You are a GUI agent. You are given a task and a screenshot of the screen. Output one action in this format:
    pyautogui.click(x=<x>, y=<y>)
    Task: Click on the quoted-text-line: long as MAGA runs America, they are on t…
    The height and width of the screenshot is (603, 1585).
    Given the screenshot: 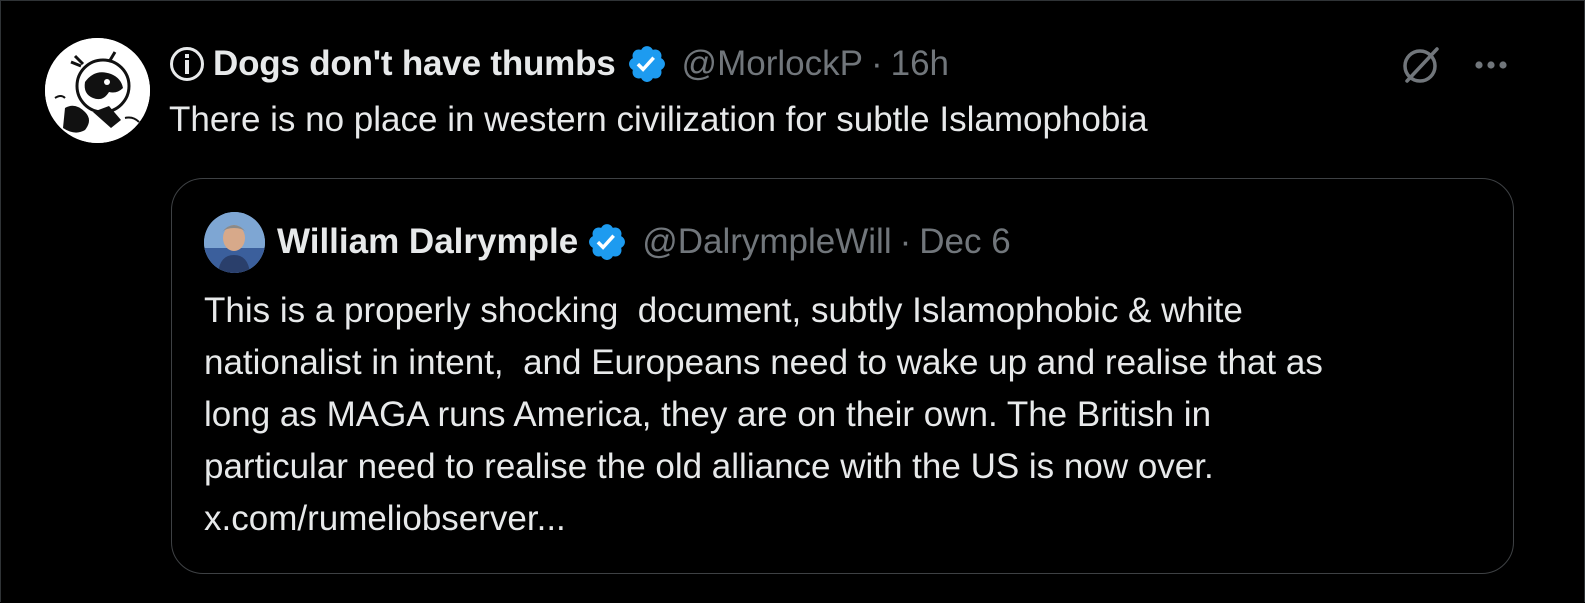 What is the action you would take?
    pyautogui.click(x=708, y=414)
    